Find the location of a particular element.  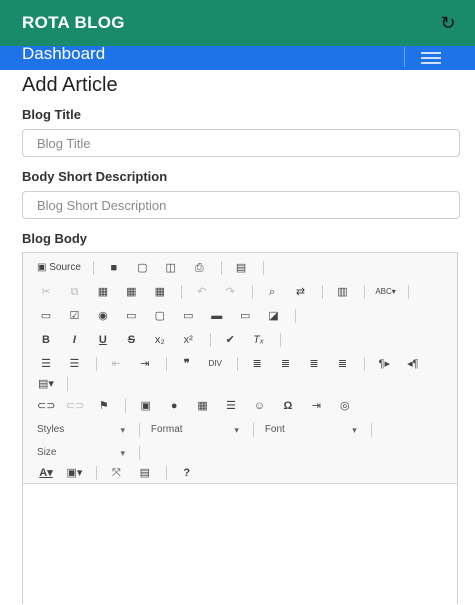

maximize-icon: ⤧ is located at coordinates (116, 473).